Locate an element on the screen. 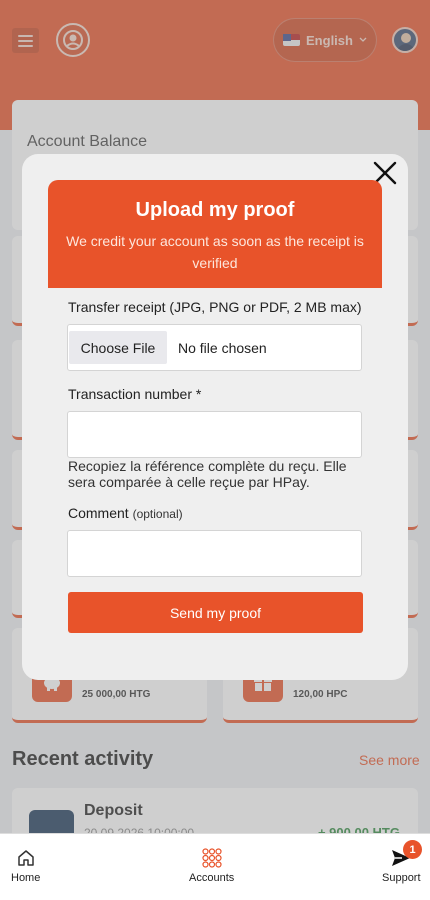 This screenshot has height=900, width=430. send-proof-button: Send my proof is located at coordinates (215, 612).